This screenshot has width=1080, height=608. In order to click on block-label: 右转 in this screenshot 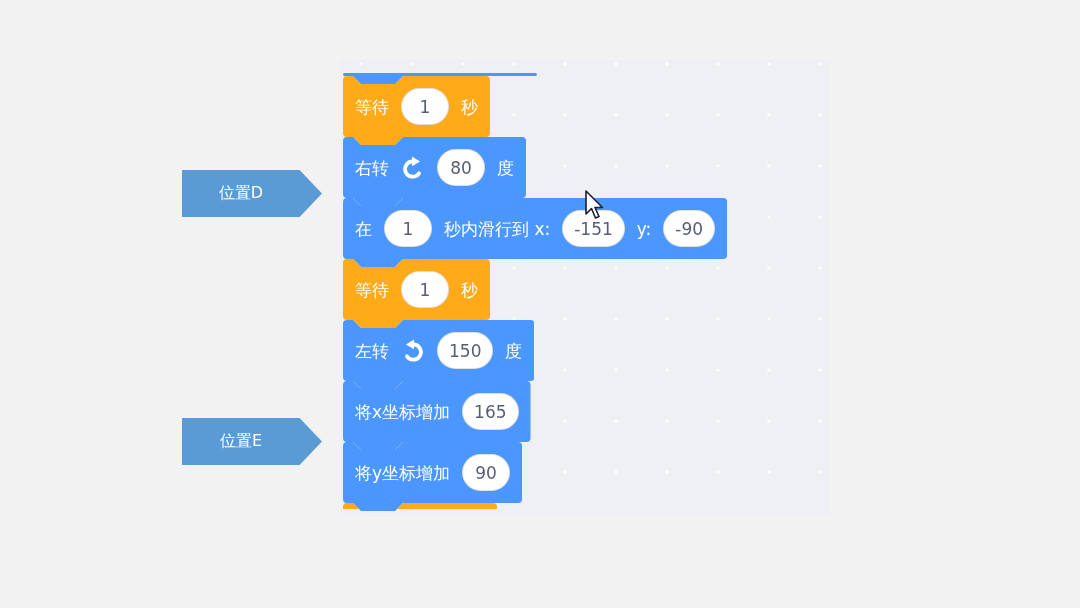, I will do `click(372, 167)`.